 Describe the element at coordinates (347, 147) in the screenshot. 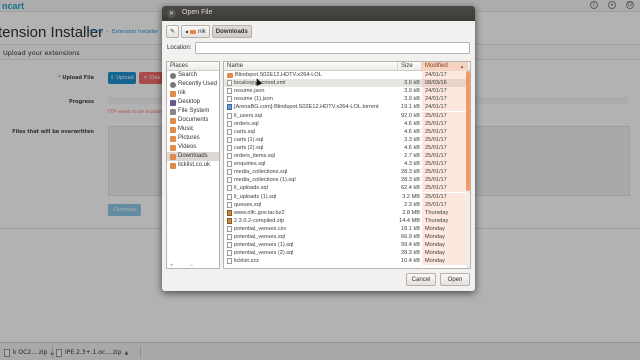

I see `file-row: carts (2).sql 4.6 kB 25/01/17` at that location.